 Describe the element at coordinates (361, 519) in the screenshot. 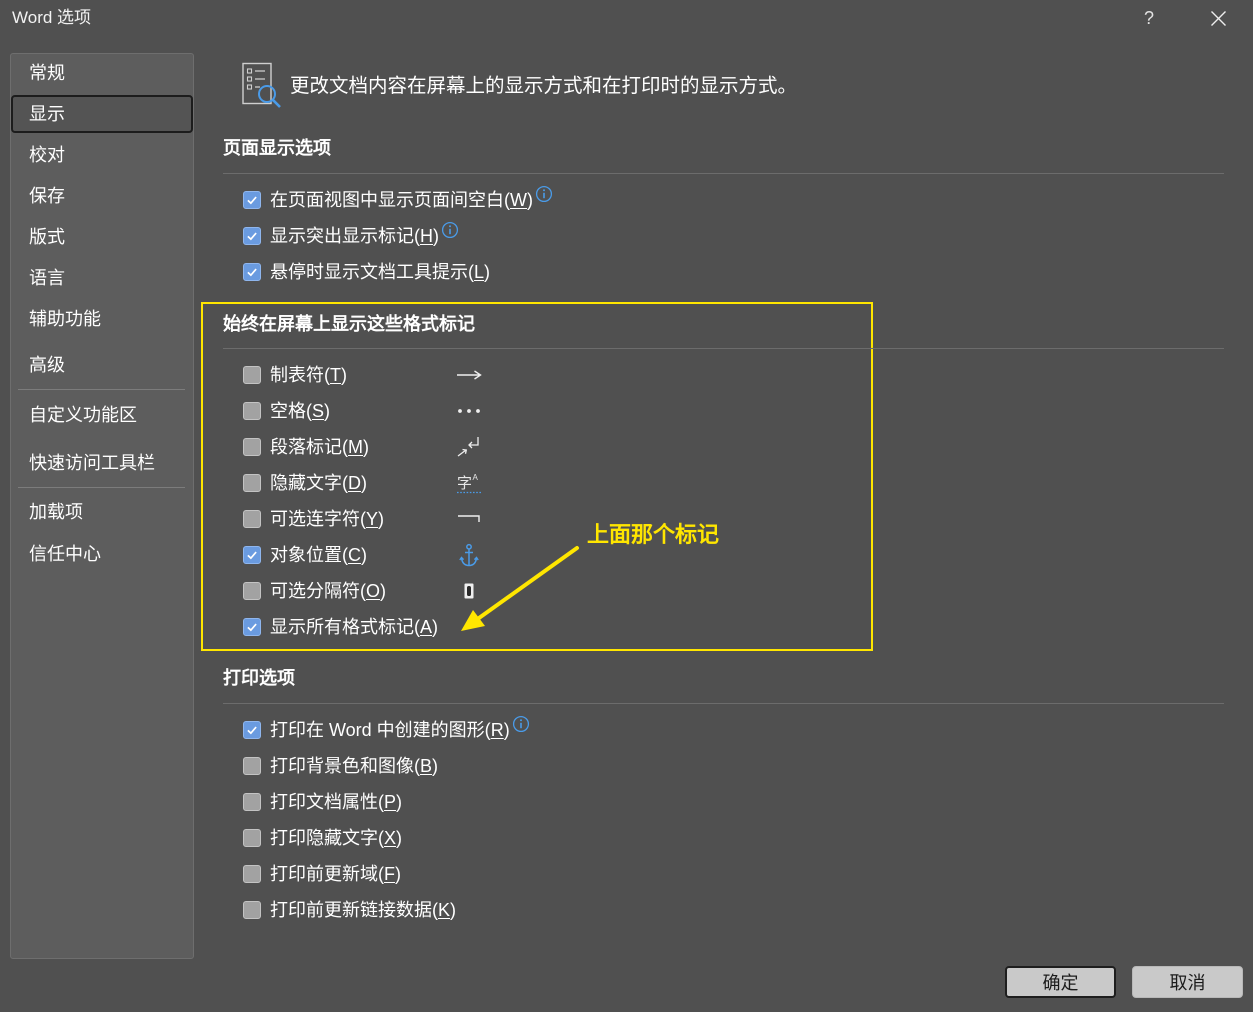

I see `option-optional-hyphens: 可选连字符(Y)` at that location.